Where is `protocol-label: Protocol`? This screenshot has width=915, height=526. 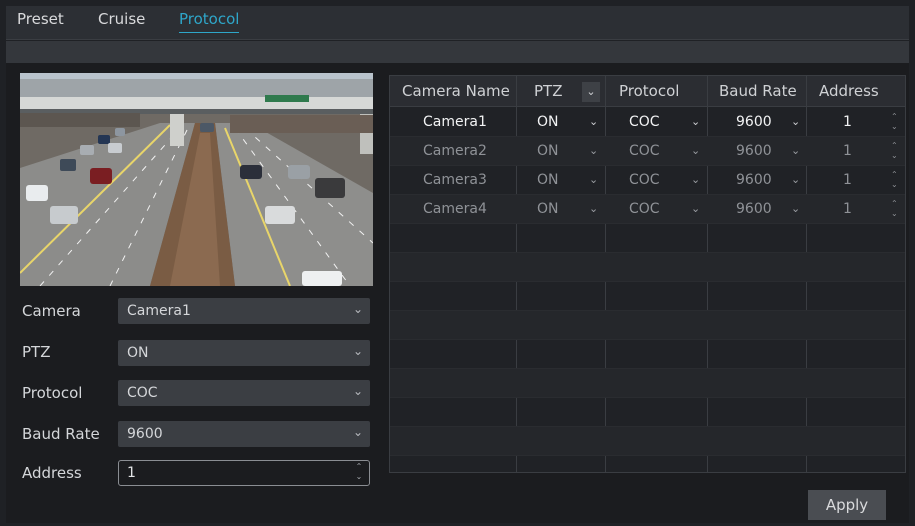
protocol-label: Protocol is located at coordinates (52, 393).